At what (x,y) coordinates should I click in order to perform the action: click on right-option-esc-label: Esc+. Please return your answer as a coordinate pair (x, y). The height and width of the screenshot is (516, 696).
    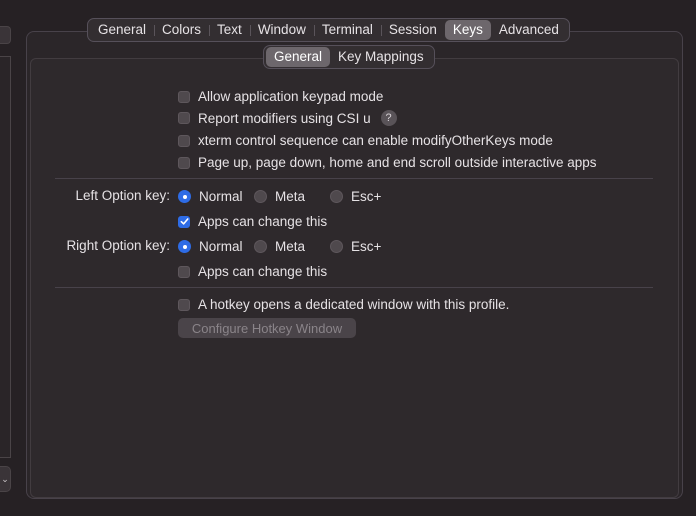
    Looking at the image, I should click on (366, 246).